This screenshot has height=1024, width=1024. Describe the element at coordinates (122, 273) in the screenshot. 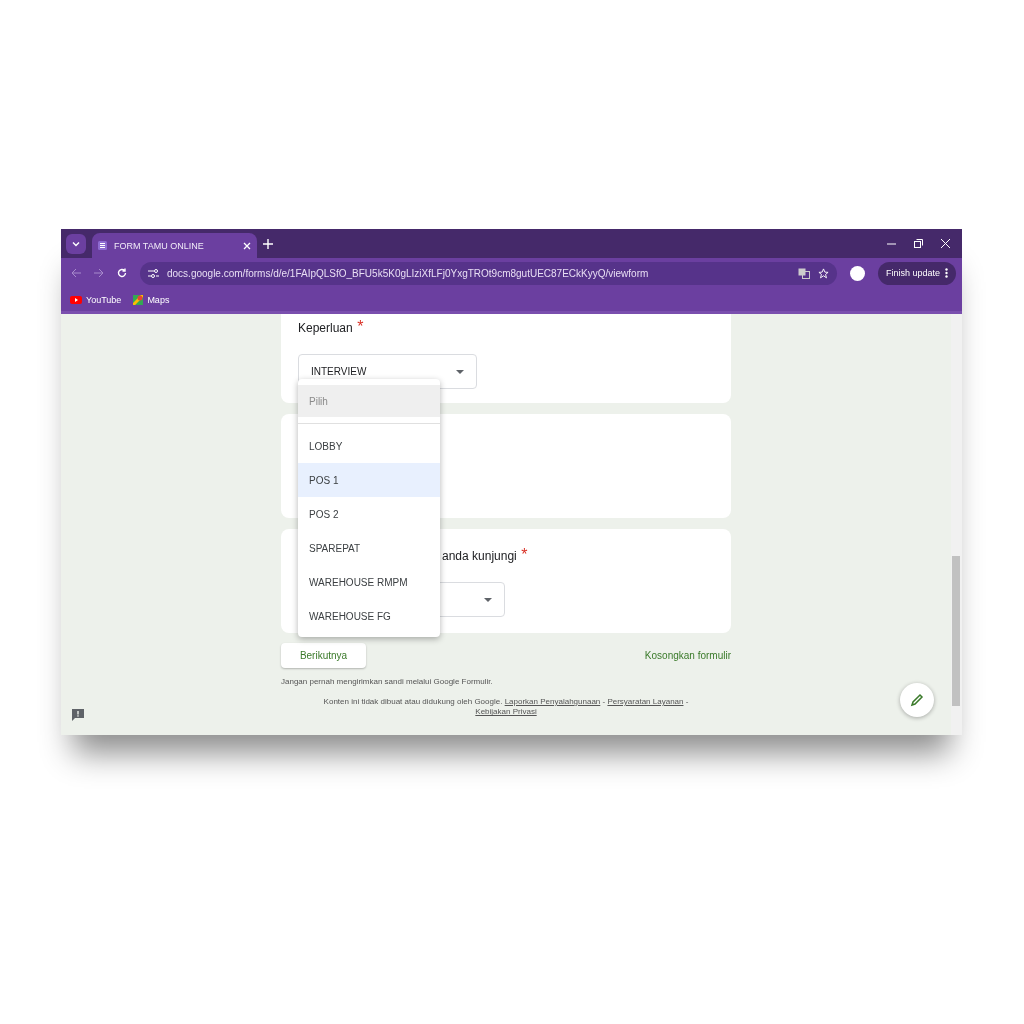

I see `reload-icon` at that location.